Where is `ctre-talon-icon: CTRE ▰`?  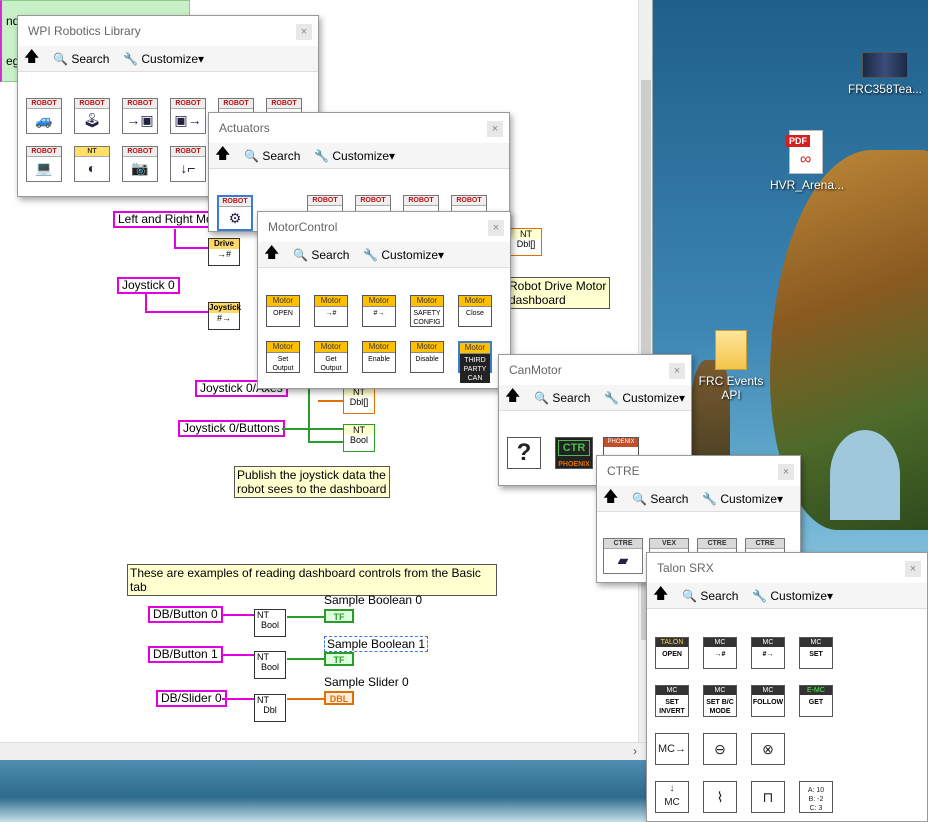
ctre-talon-icon: CTRE ▰ is located at coordinates (623, 556).